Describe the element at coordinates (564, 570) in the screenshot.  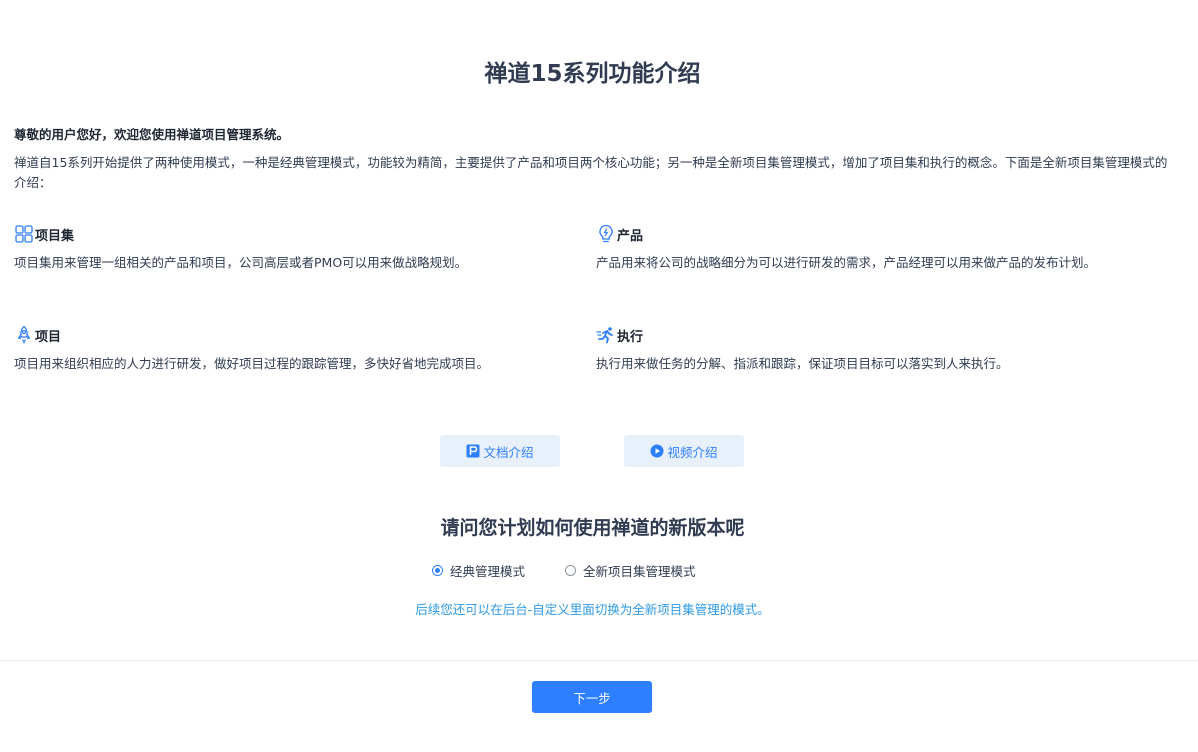
I see `mode-radio-group: 经典管理模式 全新项目集管理模式` at that location.